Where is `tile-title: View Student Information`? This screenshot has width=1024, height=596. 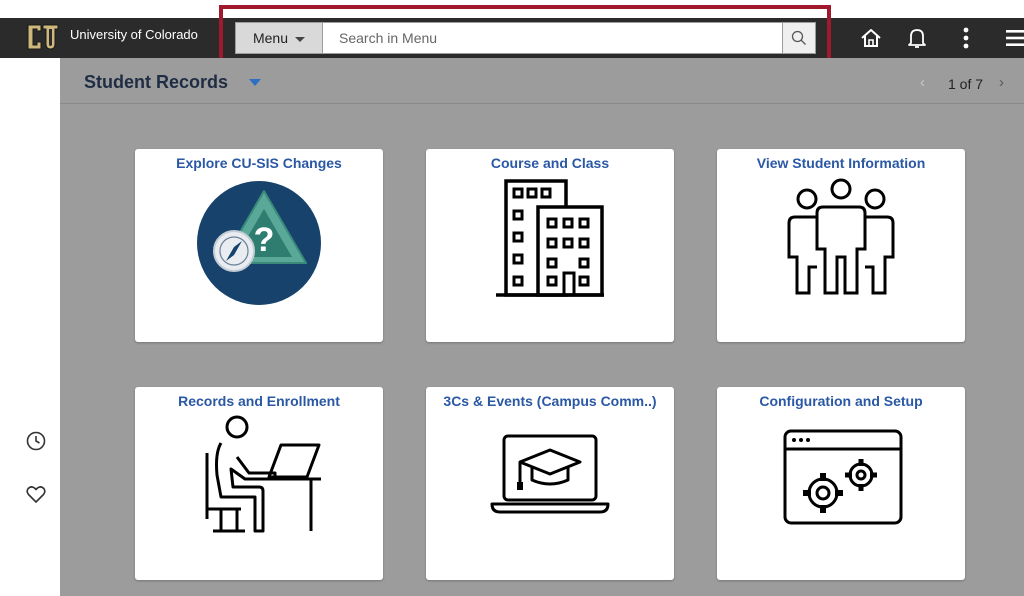 tile-title: View Student Information is located at coordinates (841, 163).